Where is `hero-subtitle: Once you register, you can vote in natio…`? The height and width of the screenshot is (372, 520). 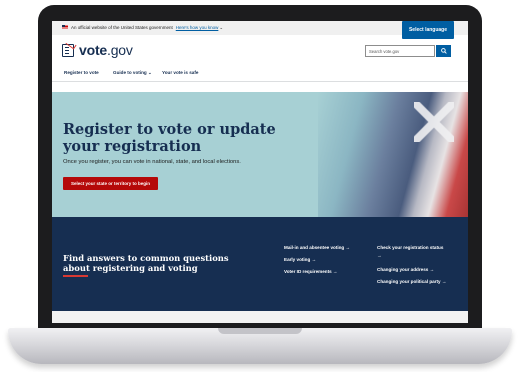
hero-subtitle: Once you register, you can vote in natio… is located at coordinates (152, 162).